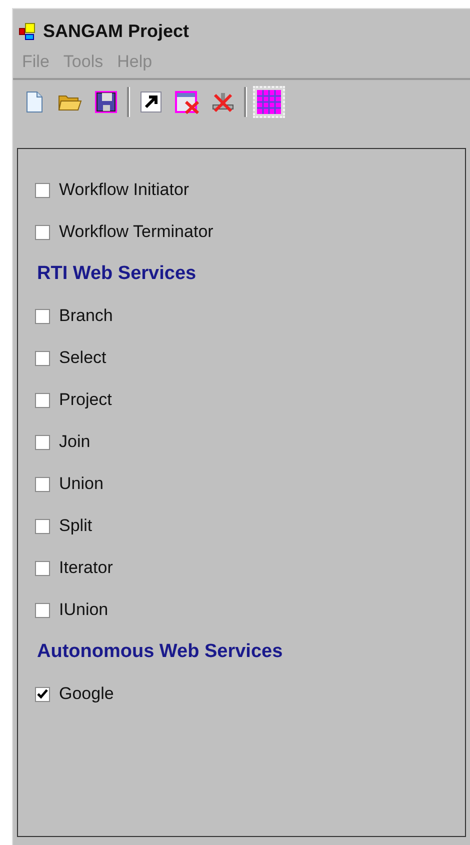 The image size is (470, 845). I want to click on grid-icon, so click(269, 102).